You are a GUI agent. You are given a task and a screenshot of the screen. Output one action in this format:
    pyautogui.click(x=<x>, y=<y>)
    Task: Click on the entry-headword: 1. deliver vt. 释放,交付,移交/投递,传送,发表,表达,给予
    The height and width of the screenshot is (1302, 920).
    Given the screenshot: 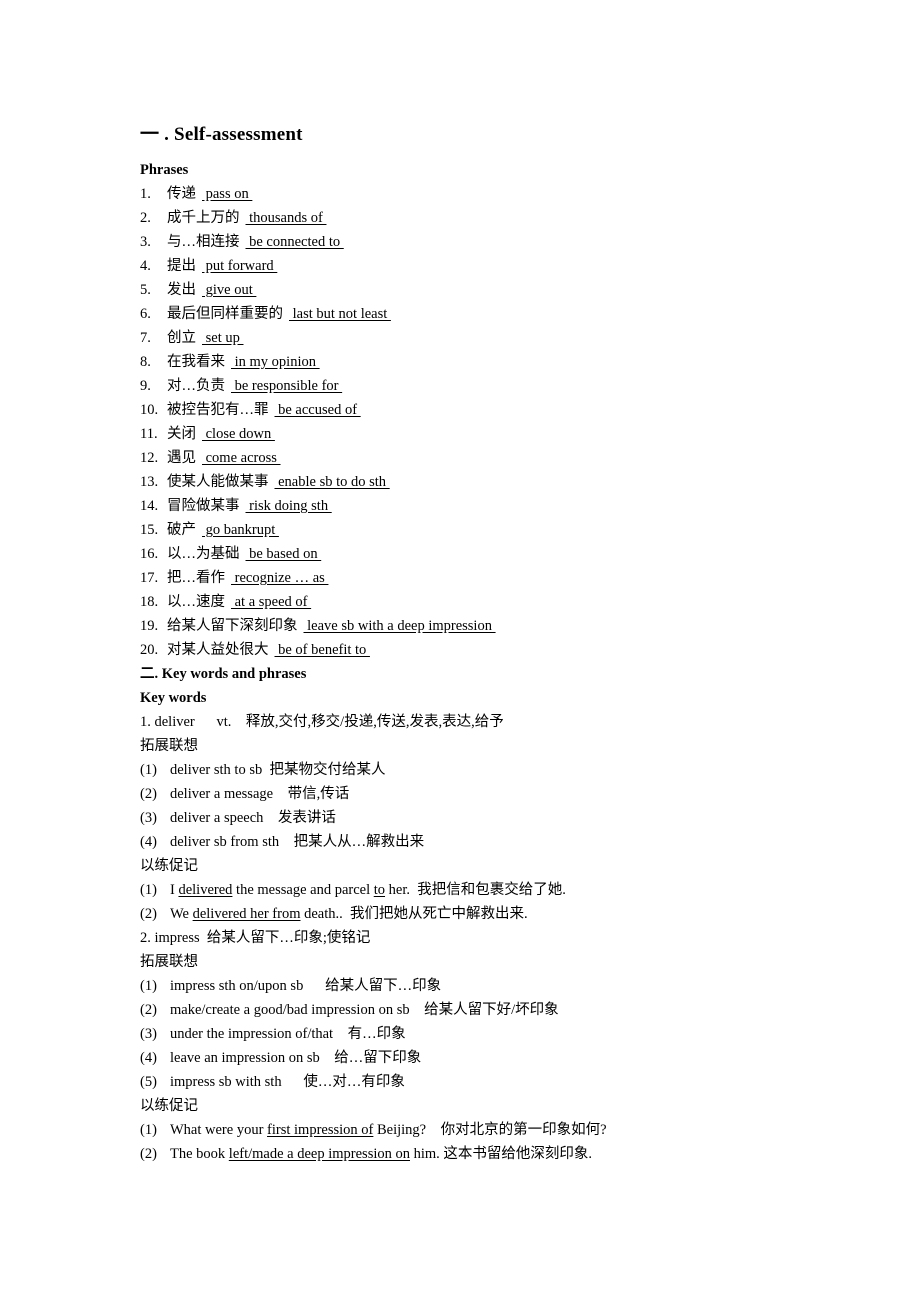 What is the action you would take?
    pyautogui.click(x=322, y=722)
    